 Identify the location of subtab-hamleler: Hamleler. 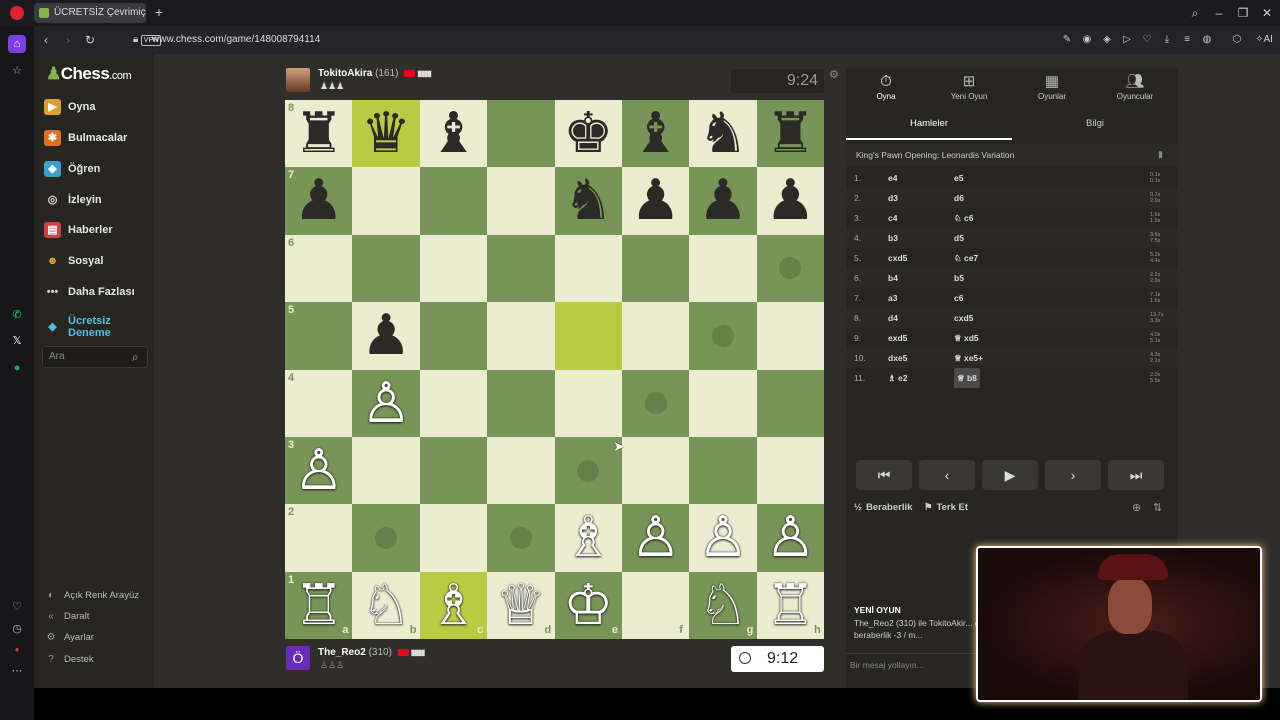
(929, 127).